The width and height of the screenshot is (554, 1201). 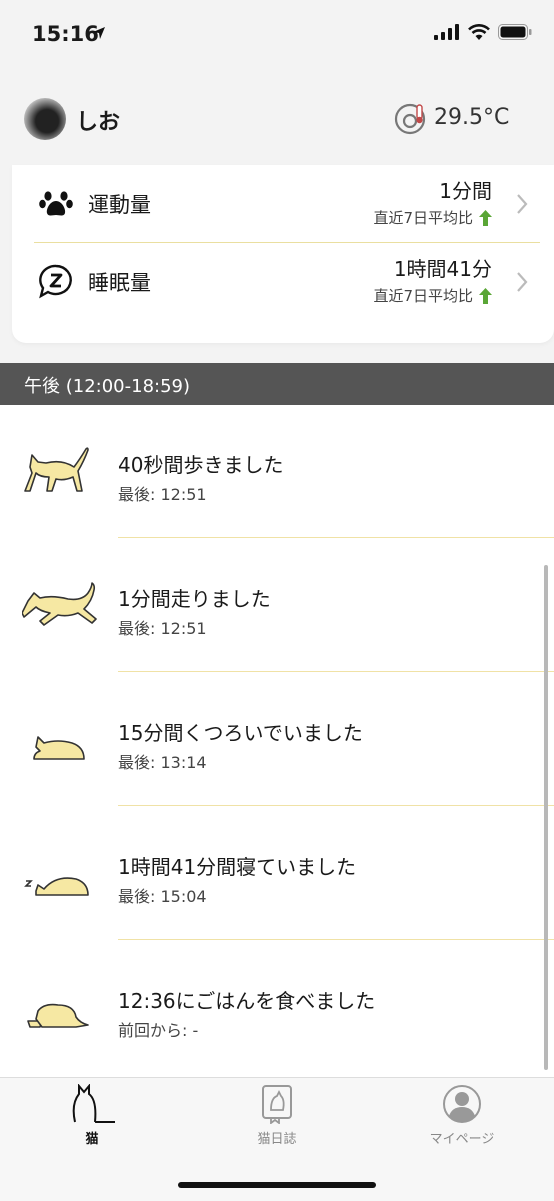 I want to click on cat-walking-icon, so click(x=56, y=469).